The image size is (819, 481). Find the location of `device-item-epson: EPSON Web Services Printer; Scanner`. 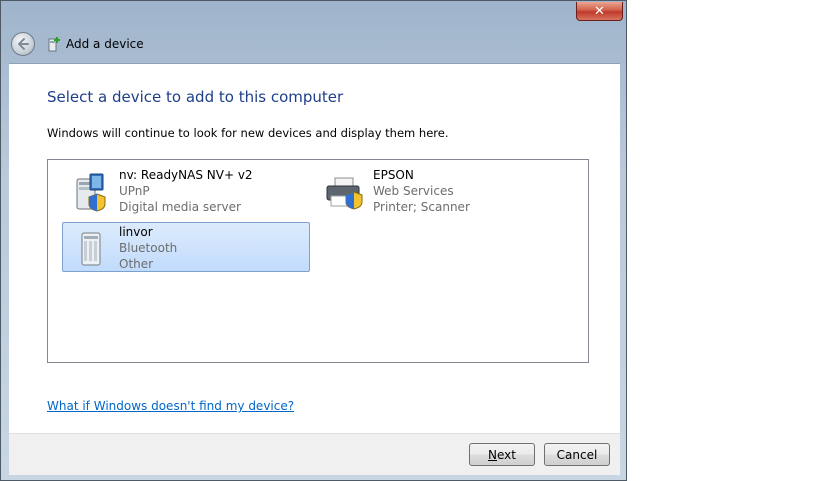

device-item-epson: EPSON Web Services Printer; Scanner is located at coordinates (440, 190).